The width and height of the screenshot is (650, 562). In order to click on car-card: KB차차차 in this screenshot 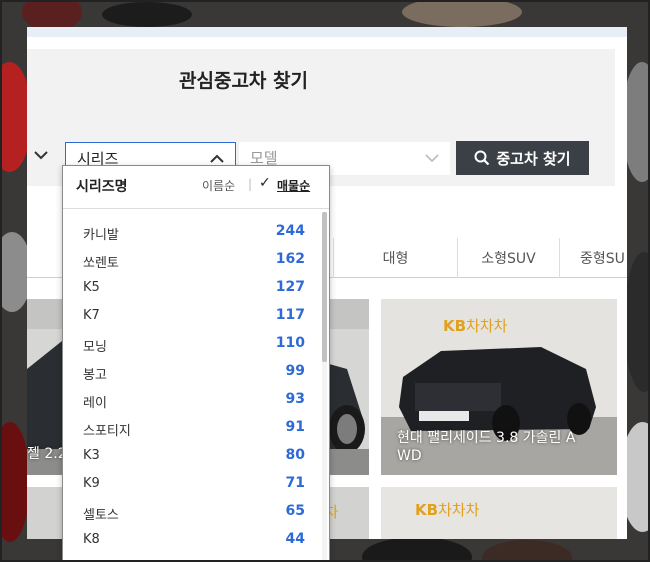, I will do `click(499, 513)`.